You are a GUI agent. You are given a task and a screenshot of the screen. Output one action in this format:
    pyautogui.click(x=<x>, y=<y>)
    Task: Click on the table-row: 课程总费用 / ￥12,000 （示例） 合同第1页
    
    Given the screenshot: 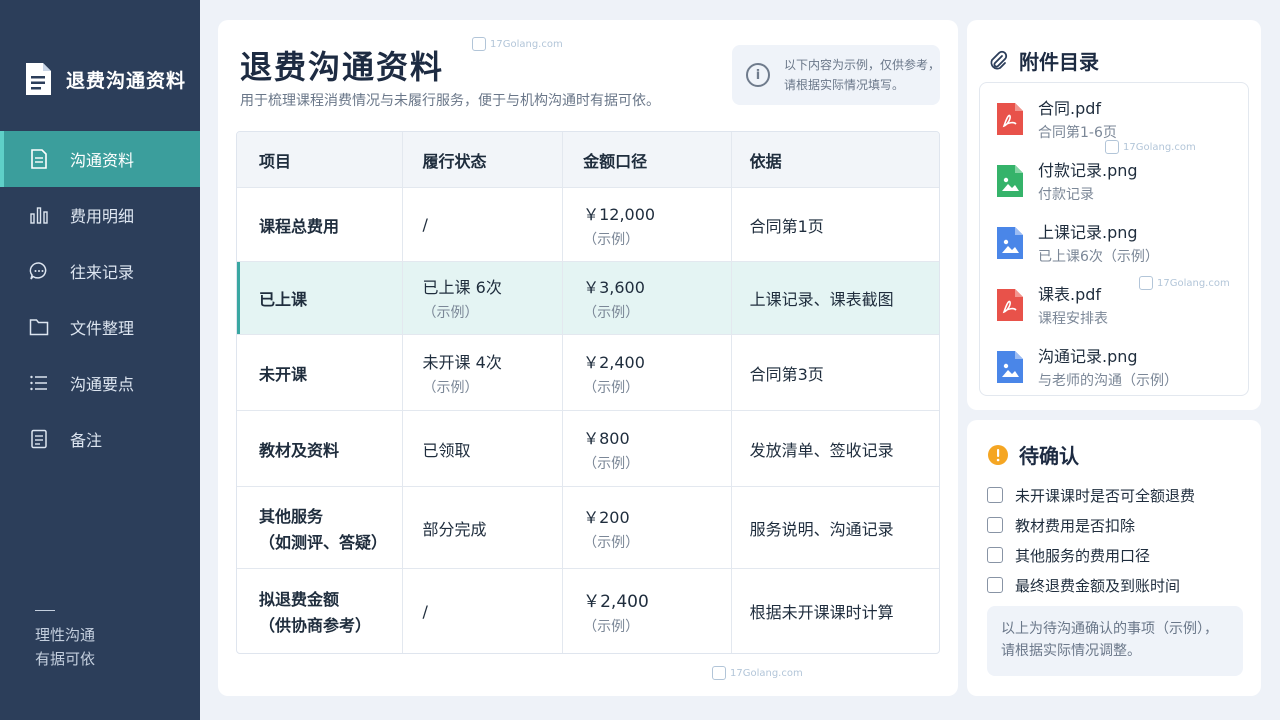 What is the action you would take?
    pyautogui.click(x=588, y=224)
    